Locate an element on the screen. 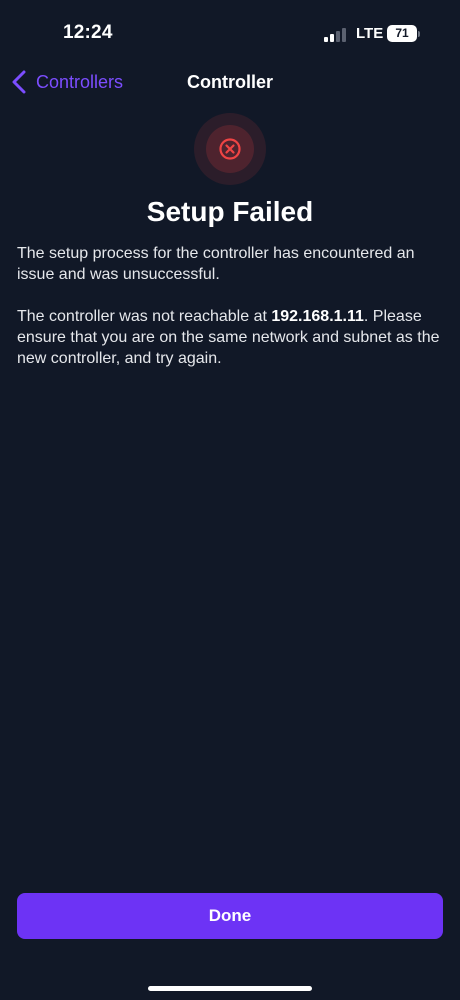 The width and height of the screenshot is (460, 1000). error-x-icon is located at coordinates (230, 149).